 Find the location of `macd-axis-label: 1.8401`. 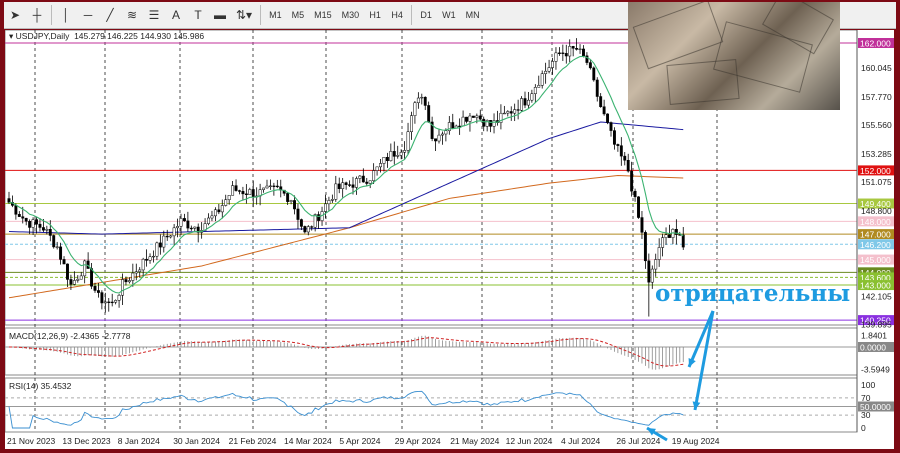

macd-axis-label: 1.8401 is located at coordinates (874, 335).